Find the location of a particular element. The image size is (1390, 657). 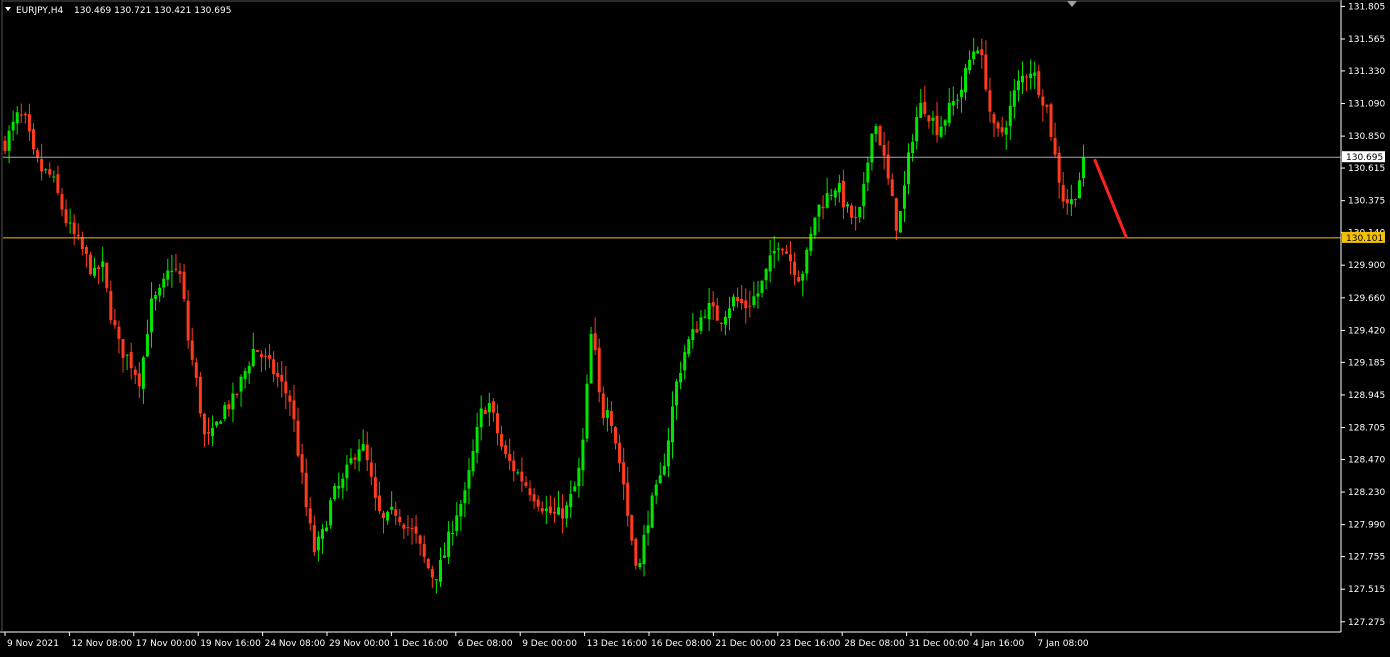

price-tick-label: 129.185 is located at coordinates (1366, 363).